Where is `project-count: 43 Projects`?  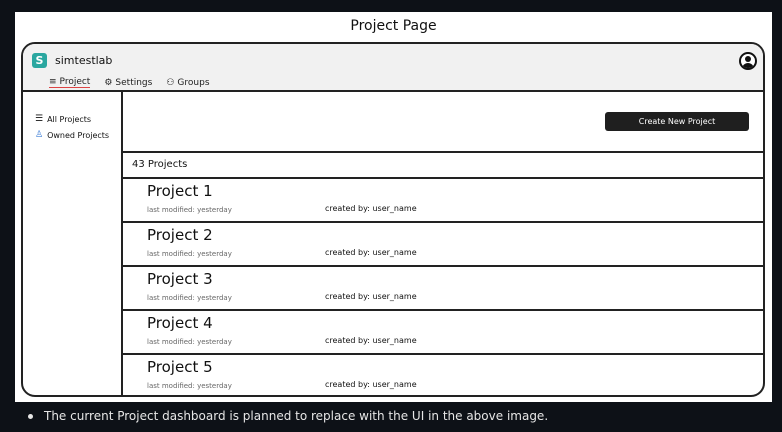 project-count: 43 Projects is located at coordinates (443, 165).